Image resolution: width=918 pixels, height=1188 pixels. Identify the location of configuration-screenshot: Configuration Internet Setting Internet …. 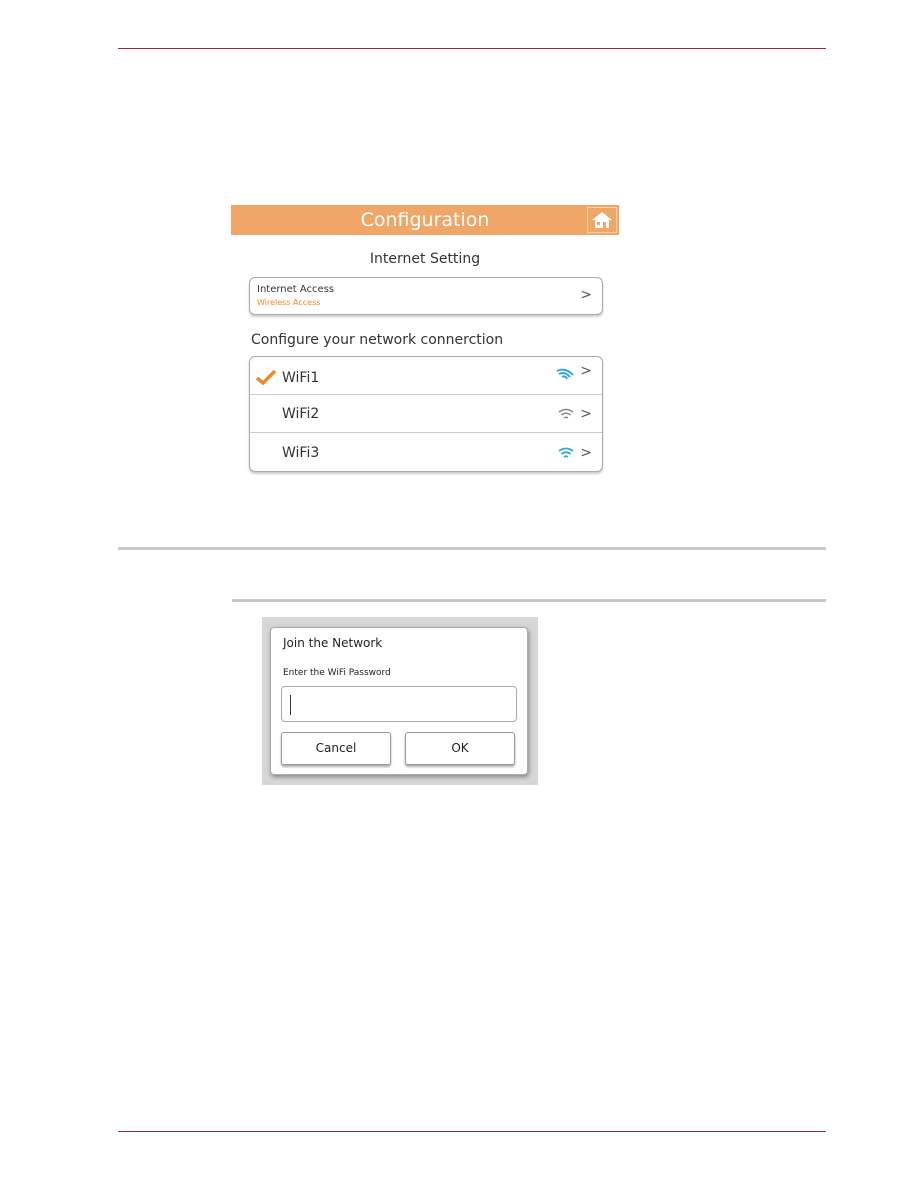
(425, 340).